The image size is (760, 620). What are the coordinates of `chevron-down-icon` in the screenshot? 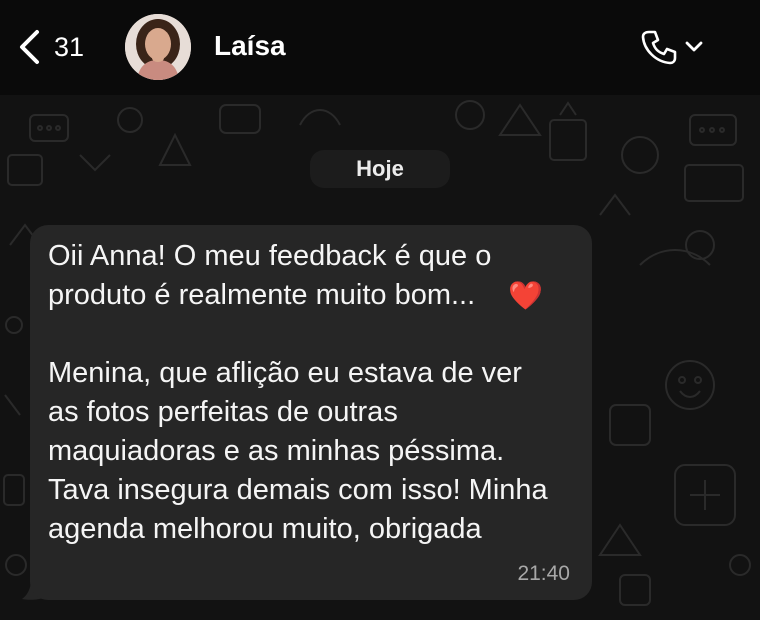 It's located at (694, 46).